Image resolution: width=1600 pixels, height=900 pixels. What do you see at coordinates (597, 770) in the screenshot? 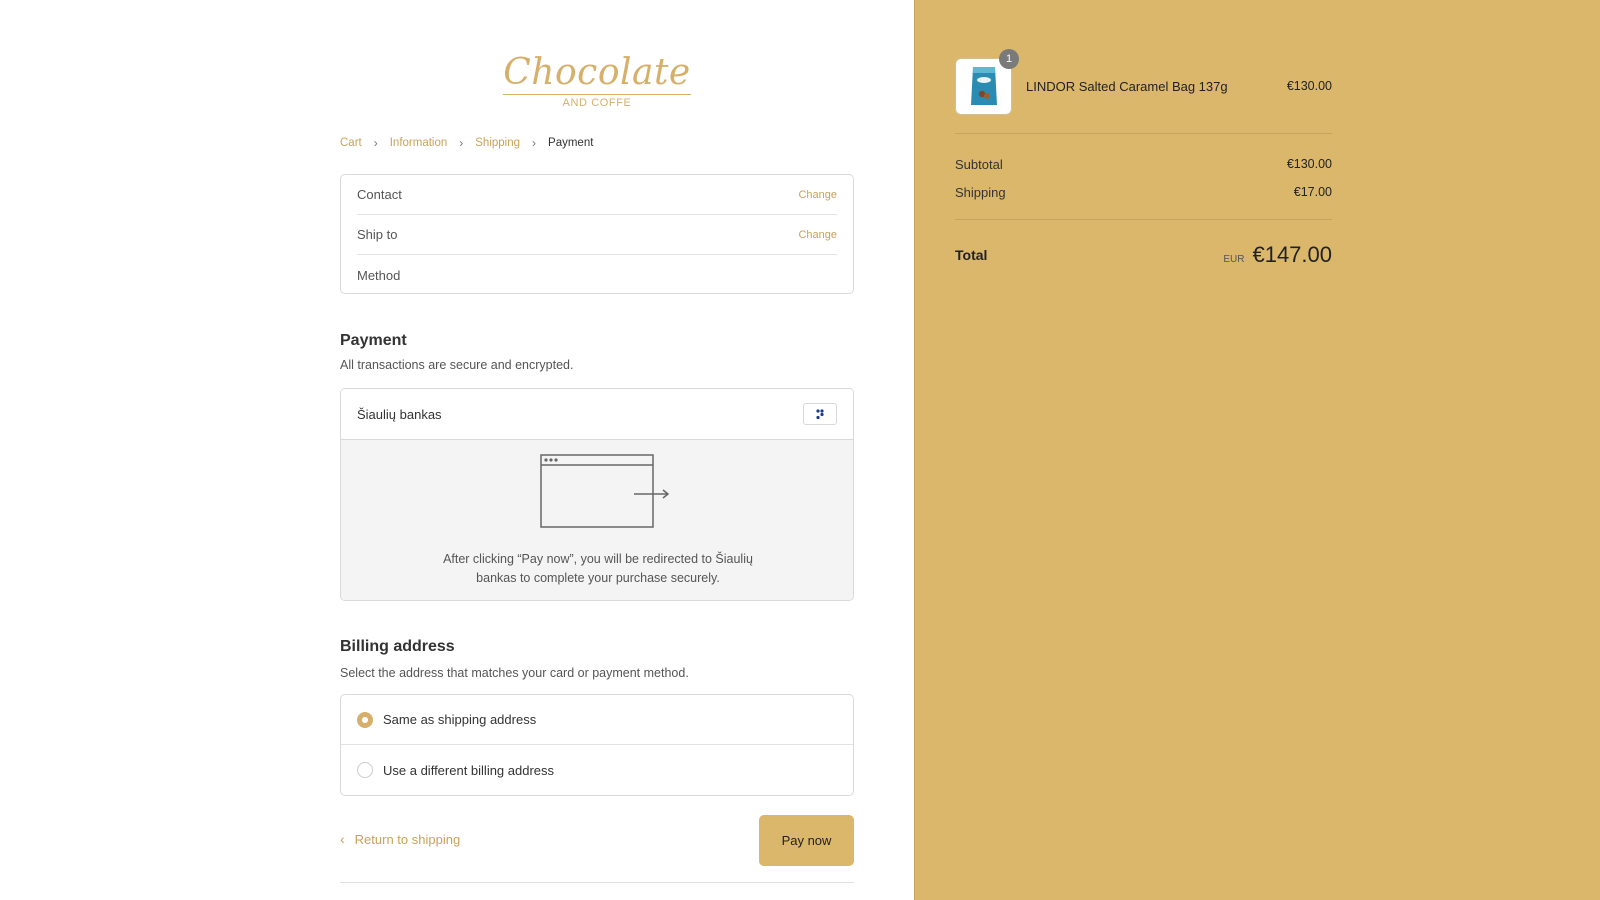
I see `billing-option-different: Use a different billing address` at bounding box center [597, 770].